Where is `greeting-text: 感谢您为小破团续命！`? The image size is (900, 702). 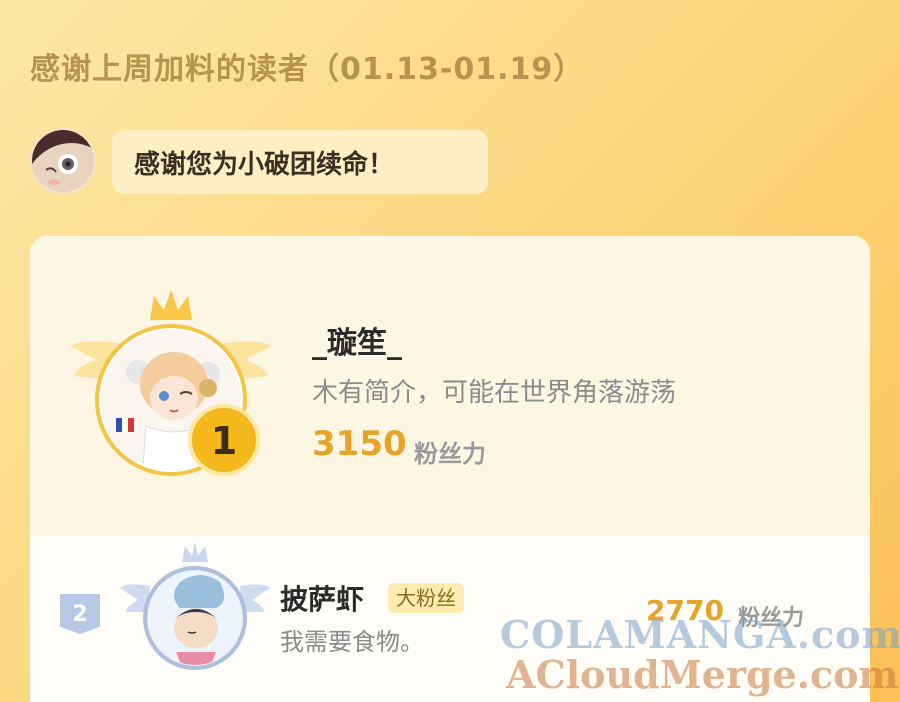 greeting-text: 感谢您为小破团续命！ is located at coordinates (264, 165).